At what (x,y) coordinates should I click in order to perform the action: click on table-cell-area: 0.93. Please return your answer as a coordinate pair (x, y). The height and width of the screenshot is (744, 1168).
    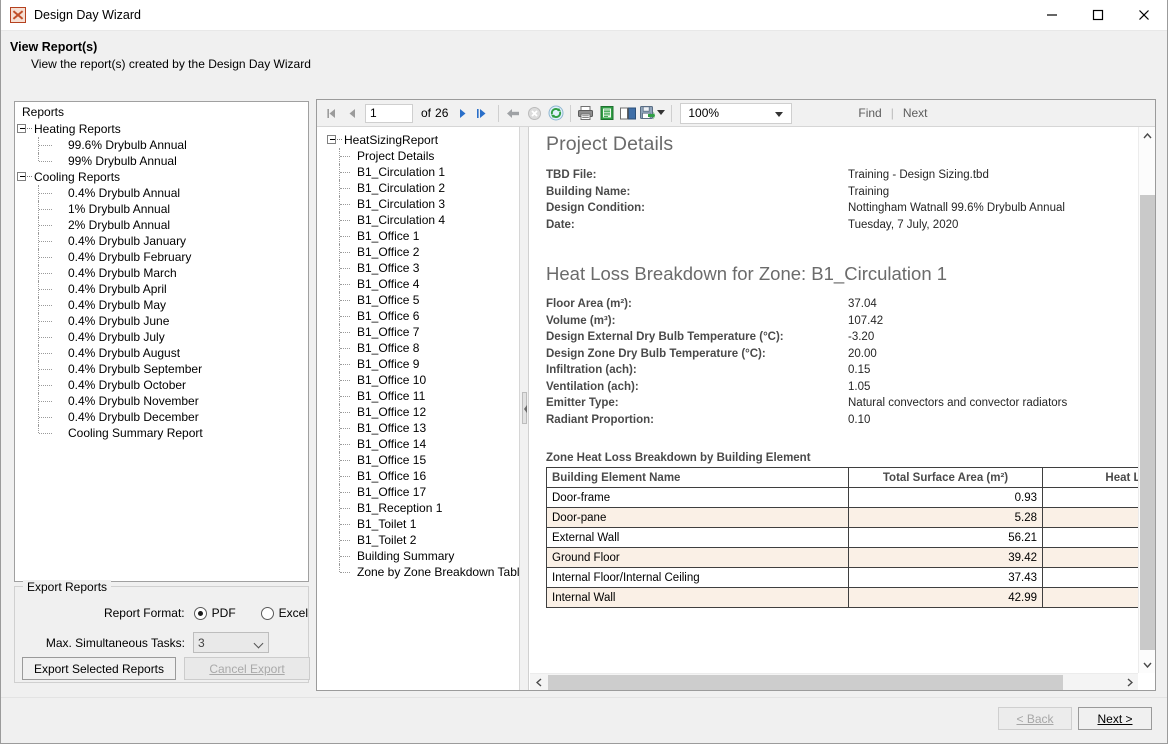
    Looking at the image, I should click on (945, 497).